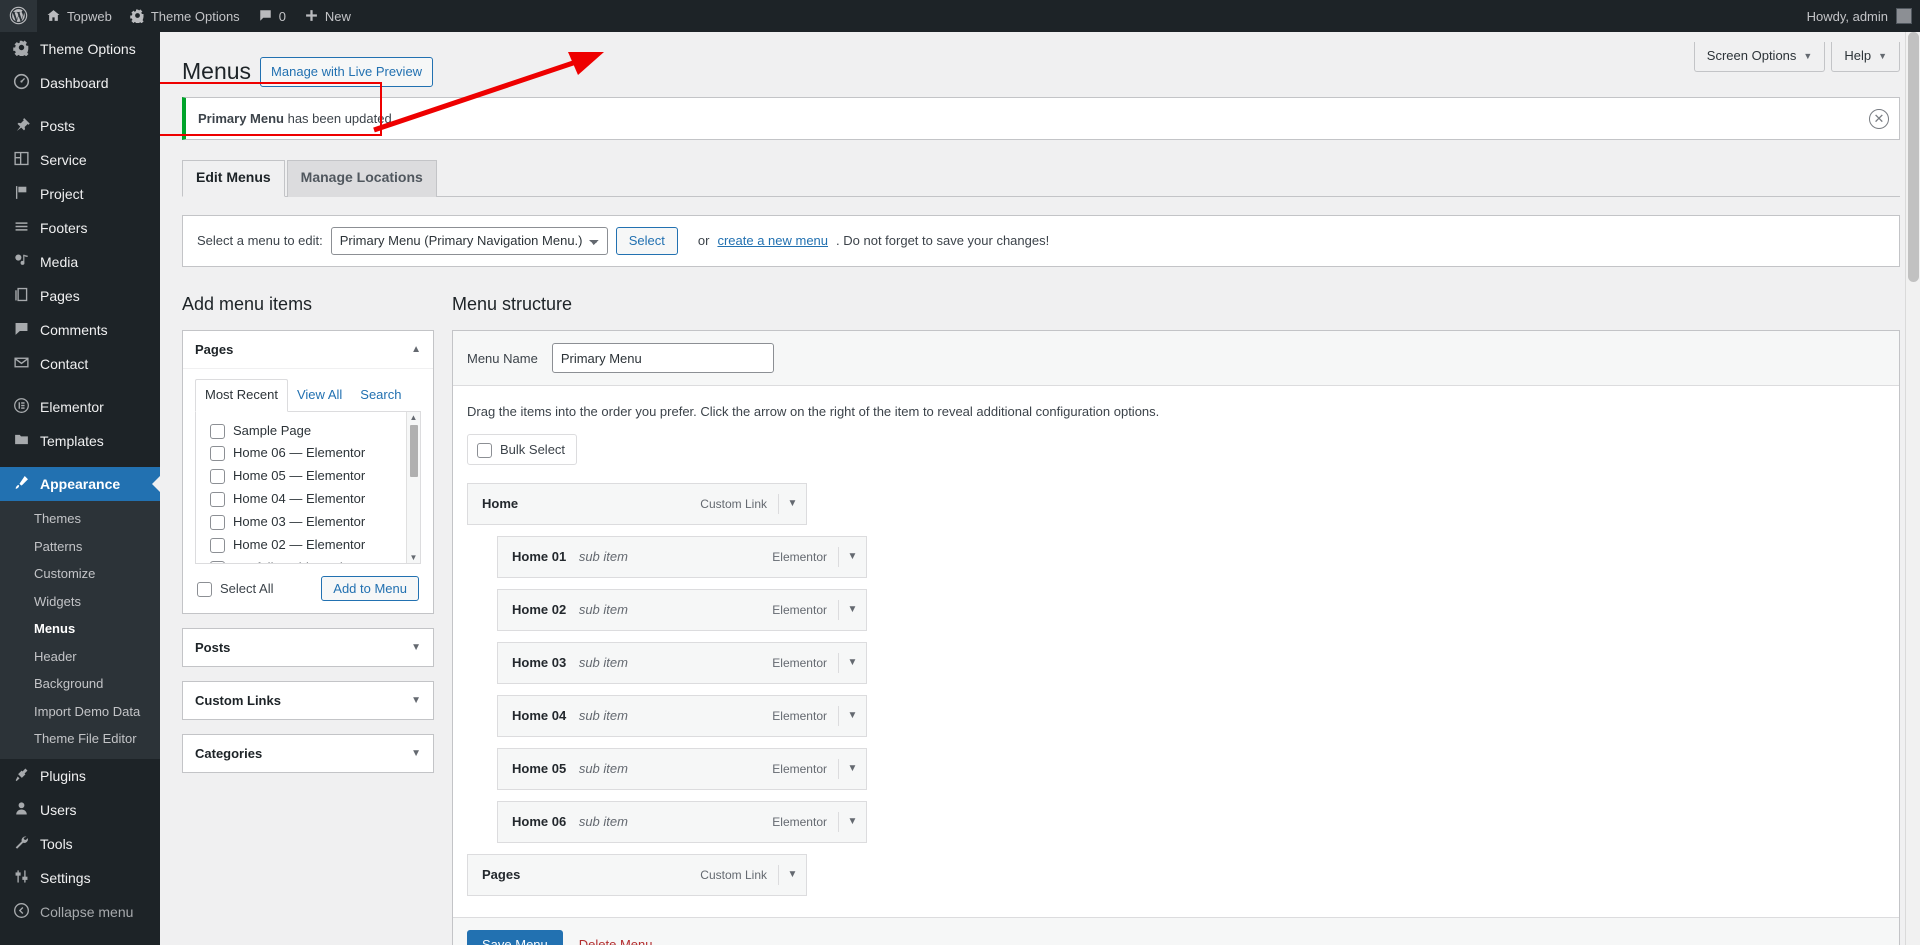 The height and width of the screenshot is (945, 1920). Describe the element at coordinates (235, 588) in the screenshot. I see `select-all-pages: Select All` at that location.